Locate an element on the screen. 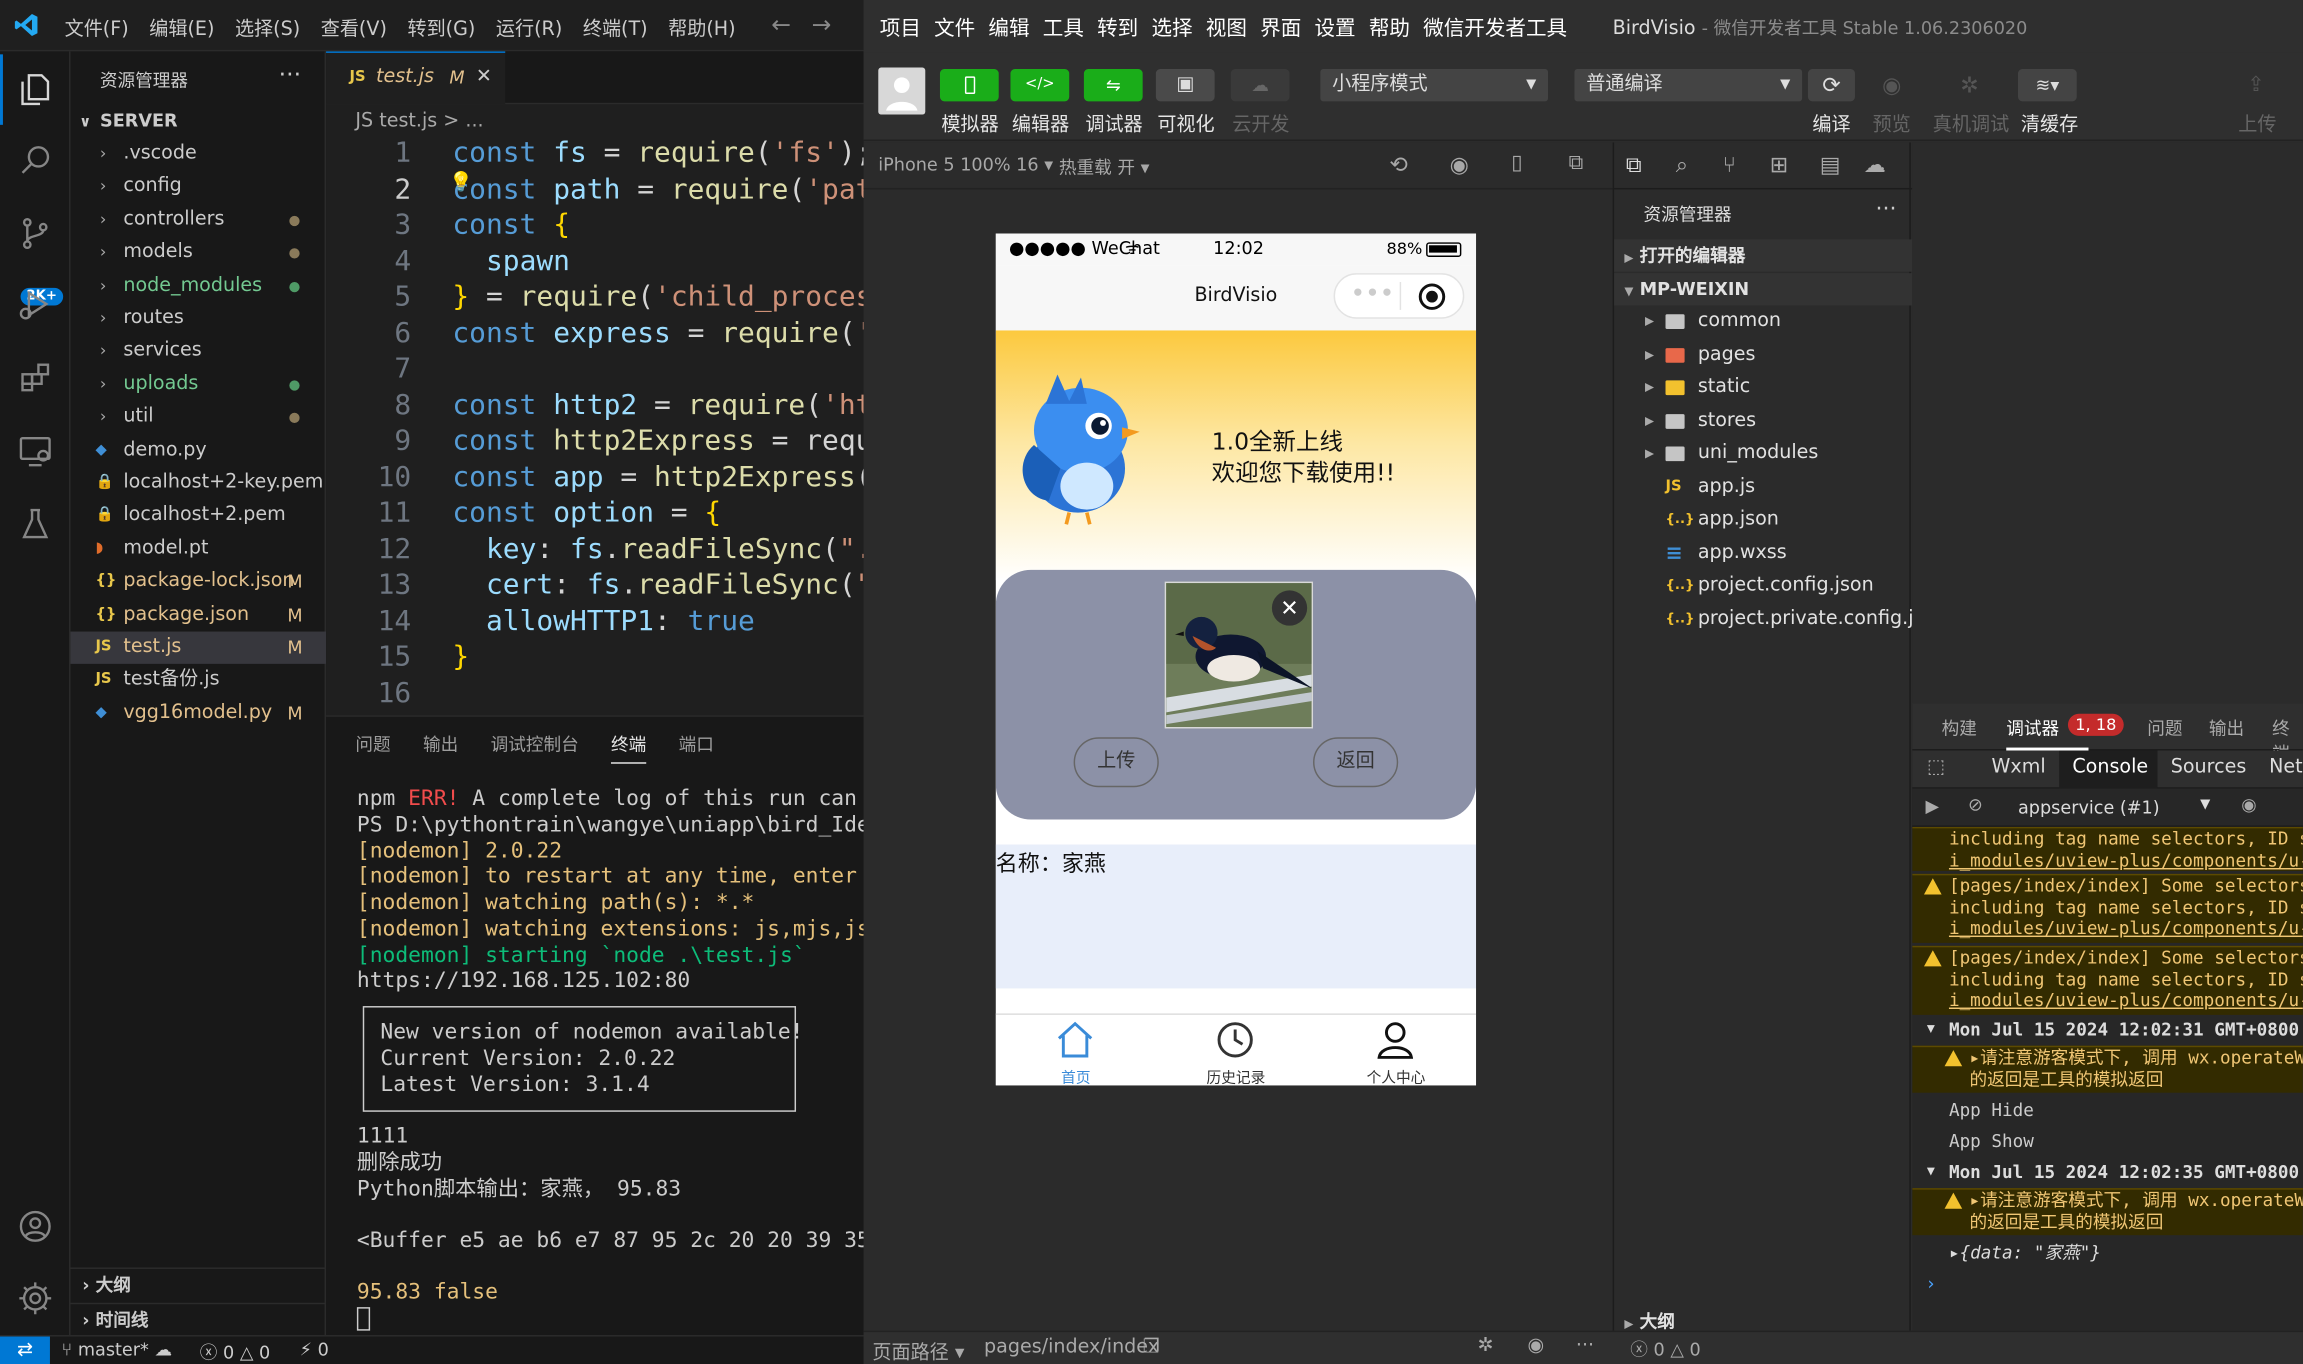 The image size is (2303, 1364). tree-item: JS test备份.js is located at coordinates (198, 680).